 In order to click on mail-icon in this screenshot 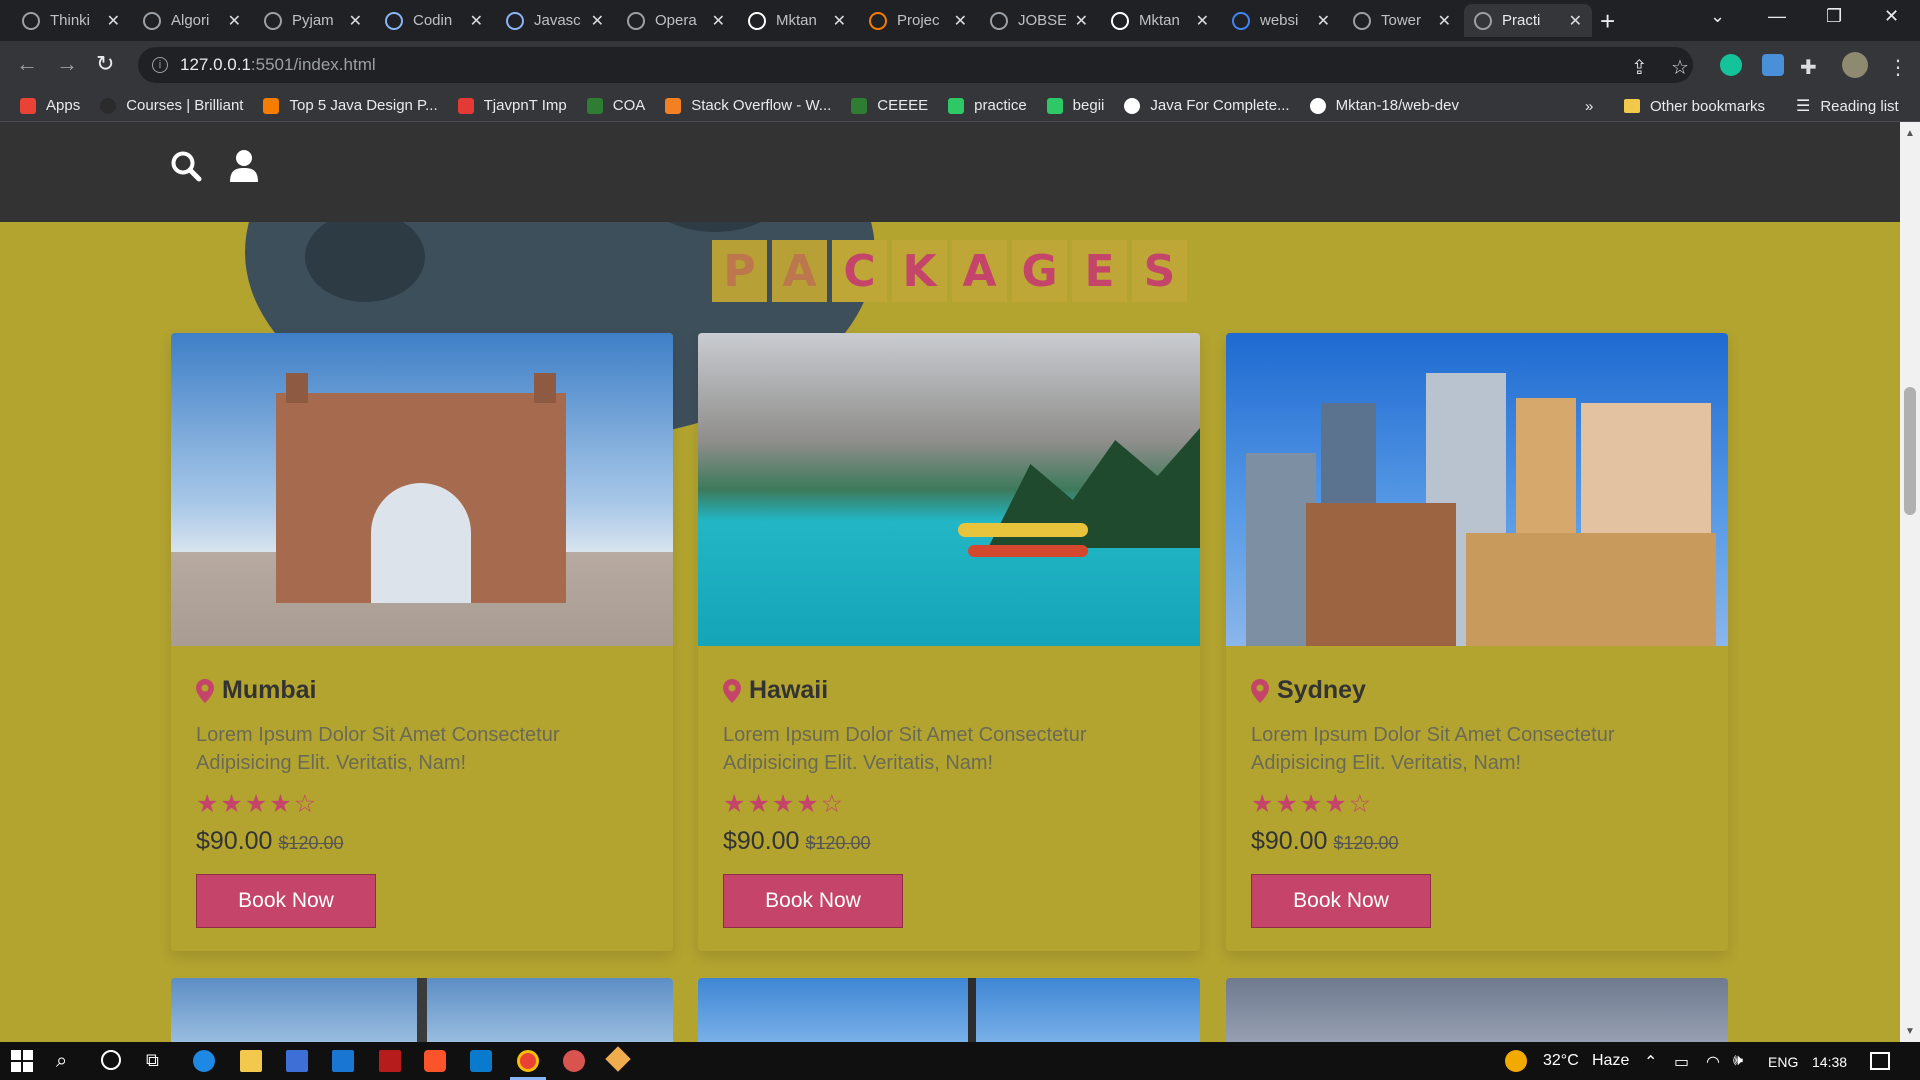, I will do `click(343, 1061)`.